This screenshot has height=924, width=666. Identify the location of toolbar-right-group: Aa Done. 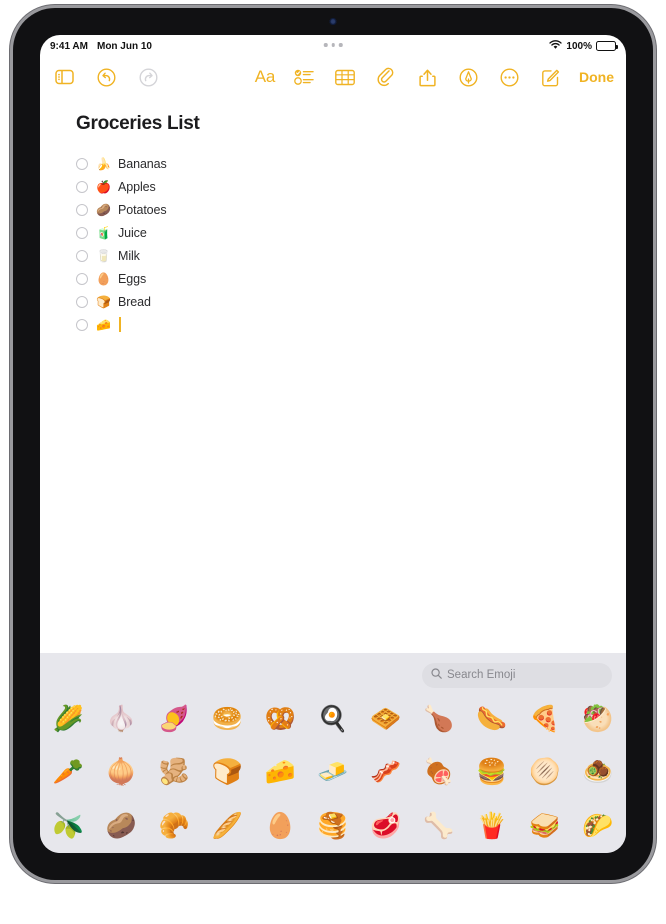
(434, 77).